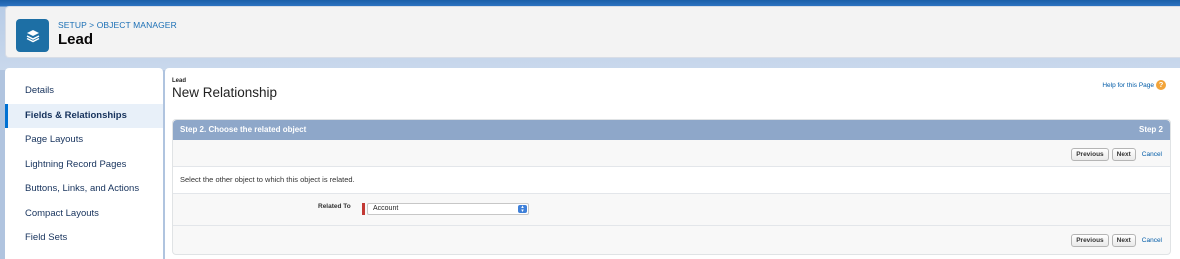 The width and height of the screenshot is (1180, 259). I want to click on bottom-button-row: Previous Next Cancel, so click(1116, 240).